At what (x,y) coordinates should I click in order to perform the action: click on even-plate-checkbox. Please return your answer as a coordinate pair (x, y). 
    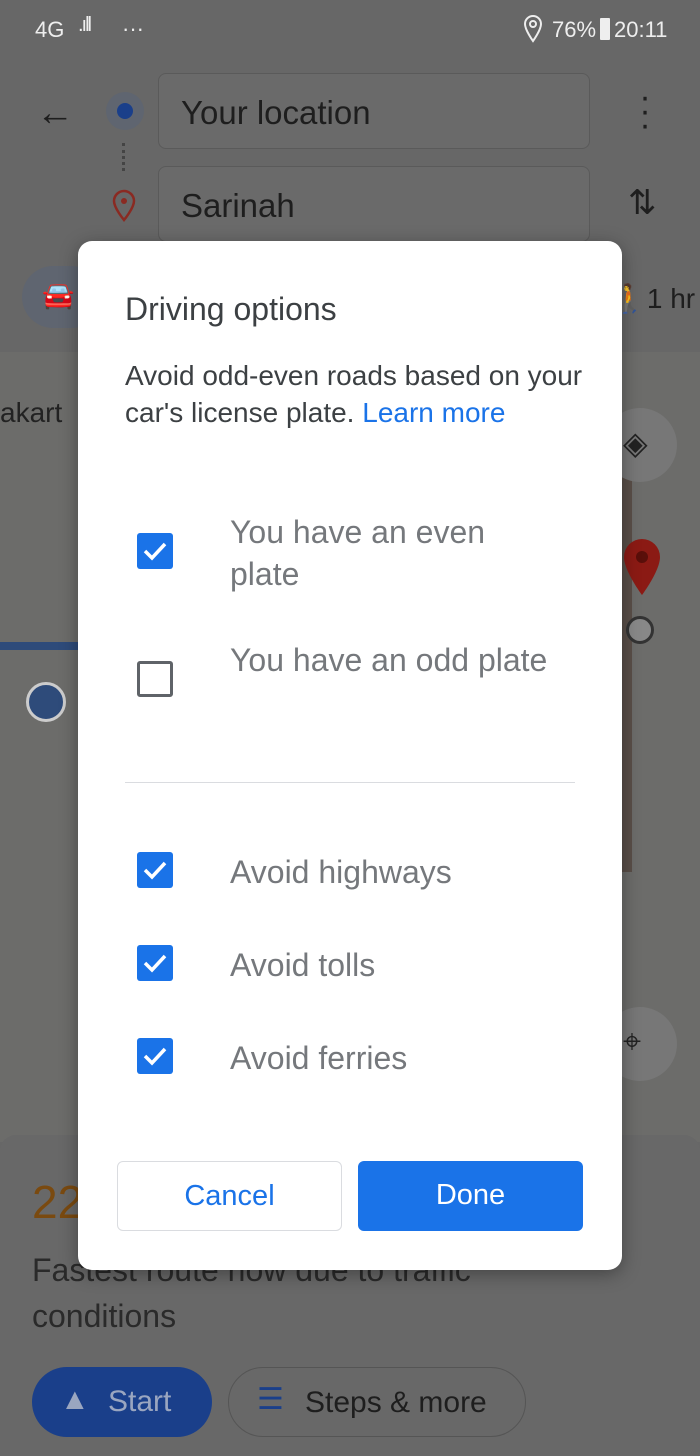
    Looking at the image, I should click on (155, 551).